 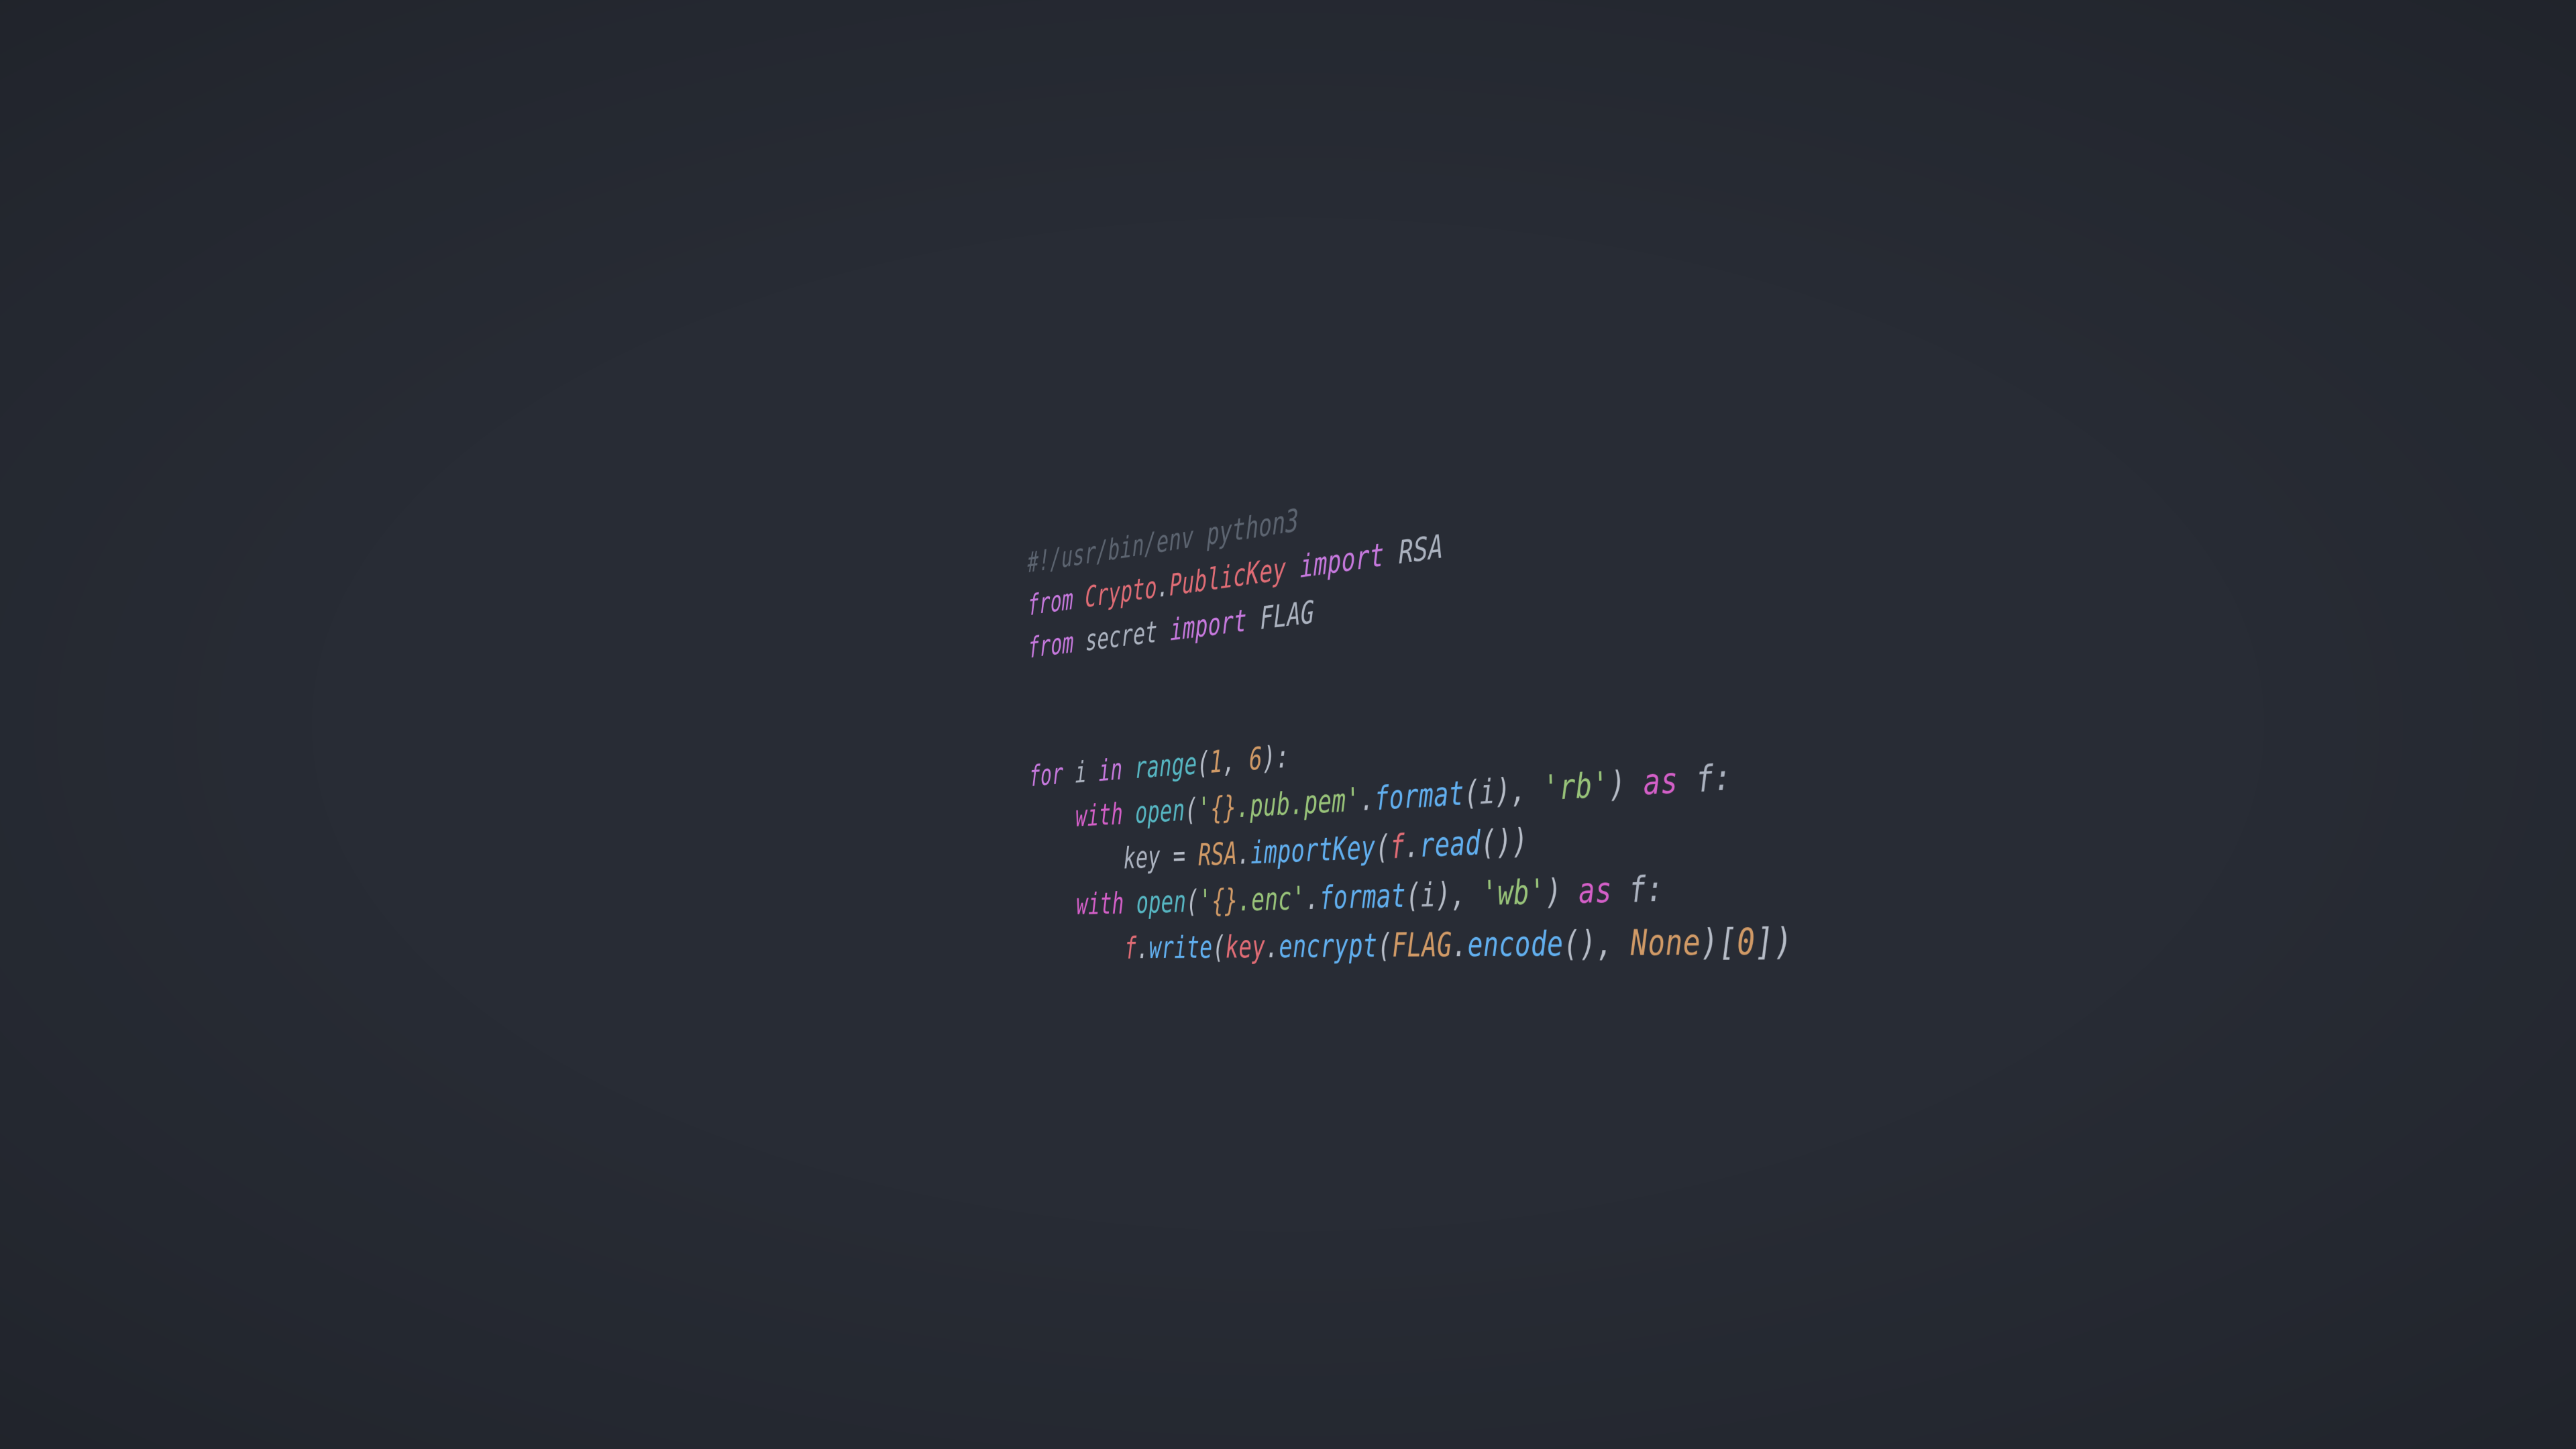 What do you see at coordinates (1596, 943) in the screenshot?
I see `code-token-punctuation: (),` at bounding box center [1596, 943].